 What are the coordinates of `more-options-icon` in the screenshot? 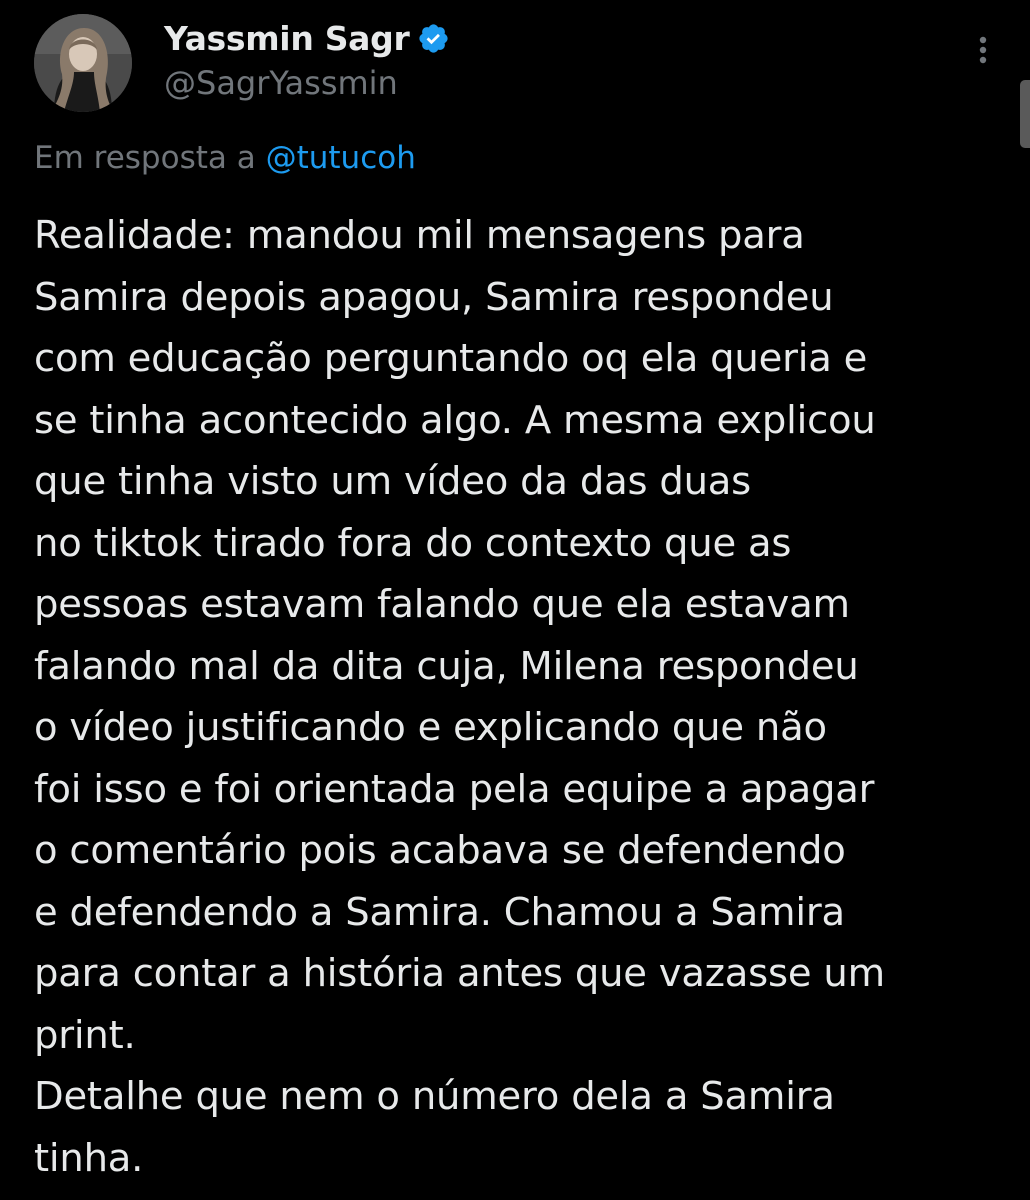 It's located at (983, 50).